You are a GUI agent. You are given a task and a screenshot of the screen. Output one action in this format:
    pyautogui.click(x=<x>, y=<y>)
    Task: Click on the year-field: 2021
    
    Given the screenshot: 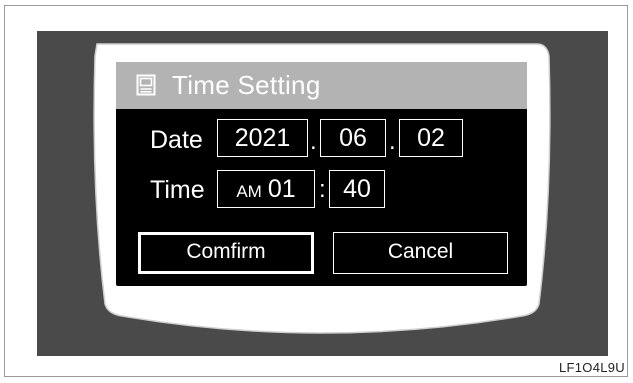 What is the action you would take?
    pyautogui.click(x=262, y=138)
    